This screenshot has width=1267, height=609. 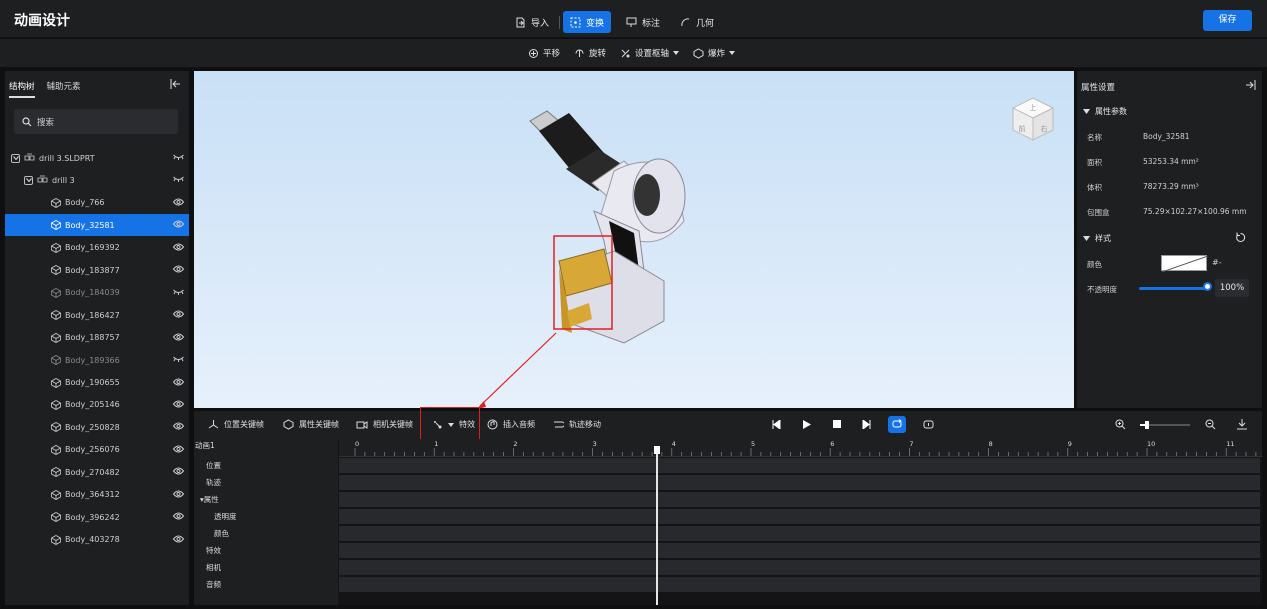 I want to click on geometry-button: 几何, so click(x=697, y=22).